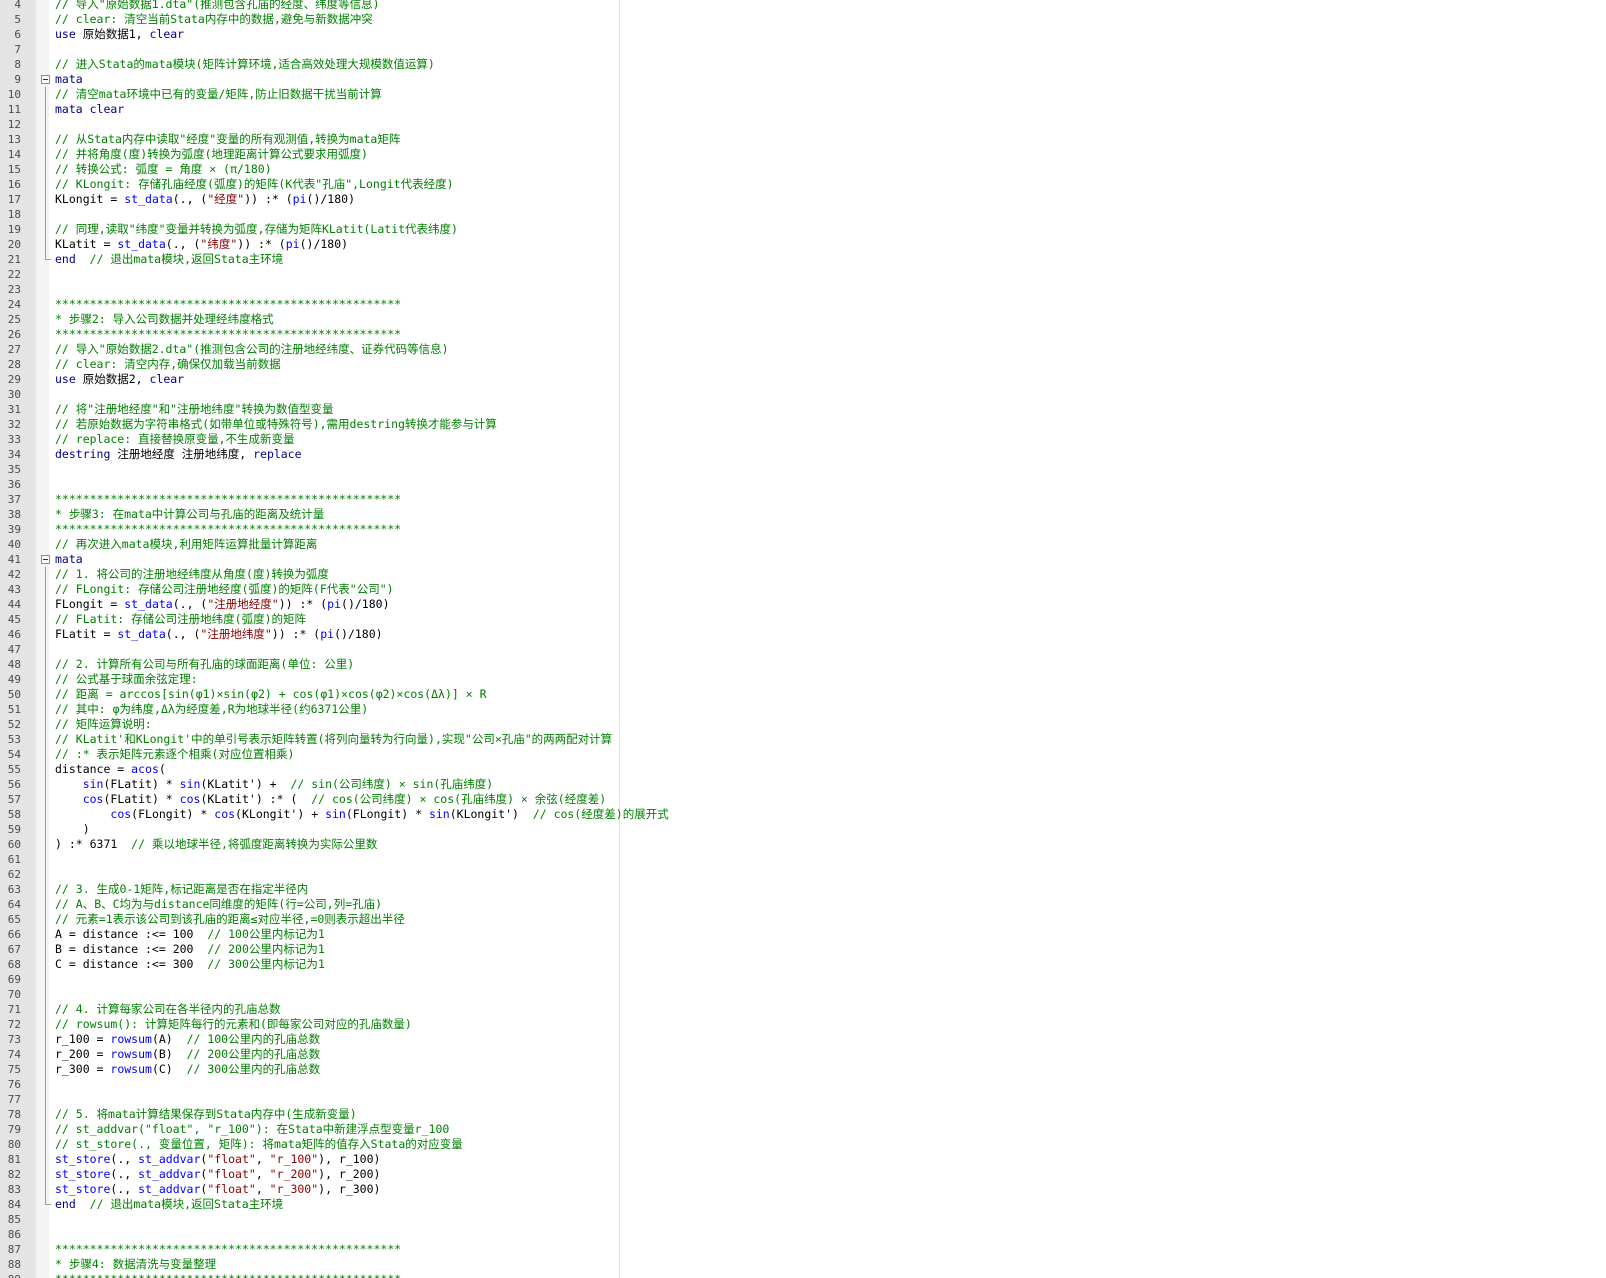 The width and height of the screenshot is (1606, 1278). What do you see at coordinates (14, 94) in the screenshot?
I see `line-number: 10` at bounding box center [14, 94].